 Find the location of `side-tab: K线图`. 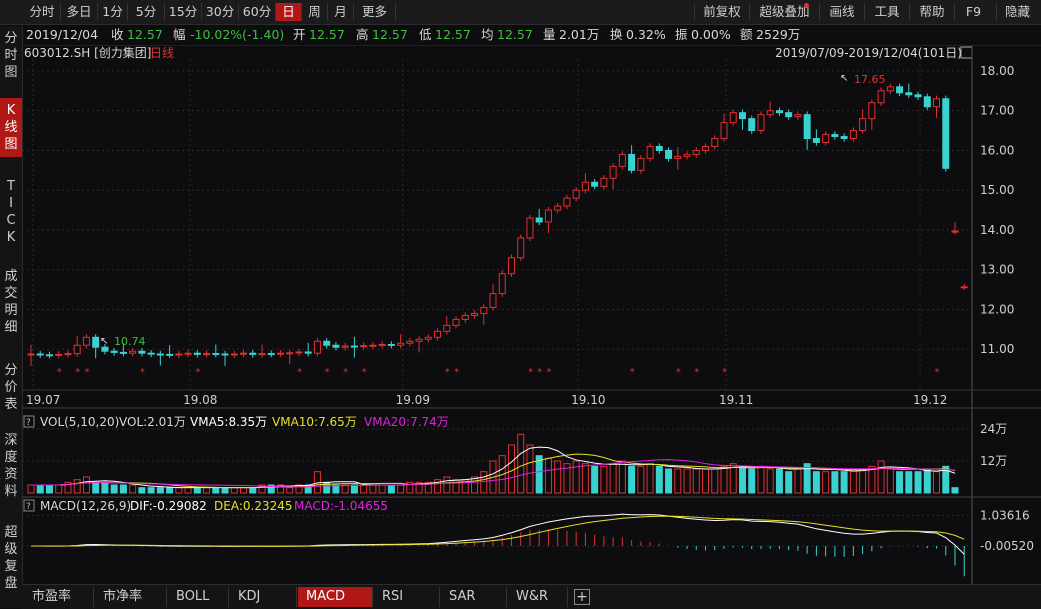

side-tab: K线图 is located at coordinates (11, 127).